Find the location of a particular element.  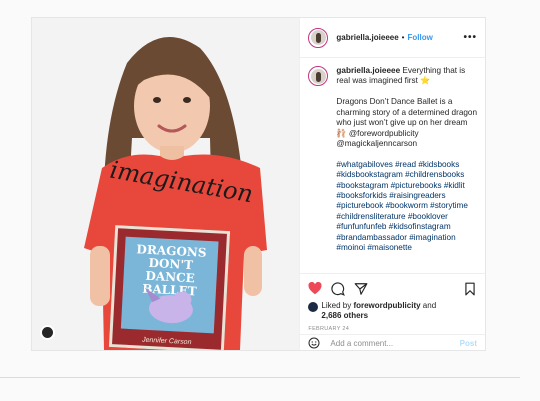

post-header: gabriella.joieeee • Follow ••• is located at coordinates (392, 38).